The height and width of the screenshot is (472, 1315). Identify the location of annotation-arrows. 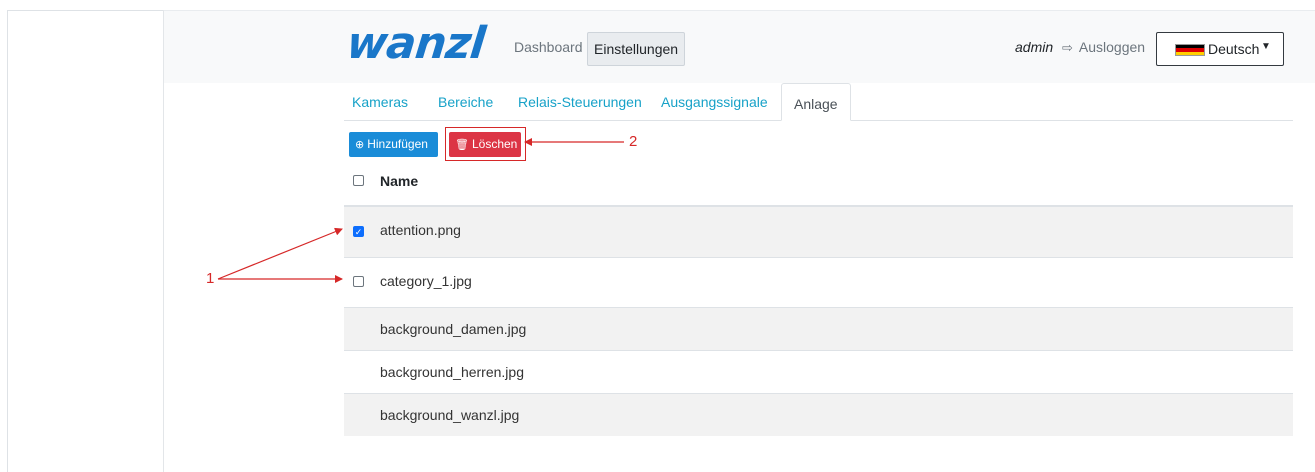
(420, 210).